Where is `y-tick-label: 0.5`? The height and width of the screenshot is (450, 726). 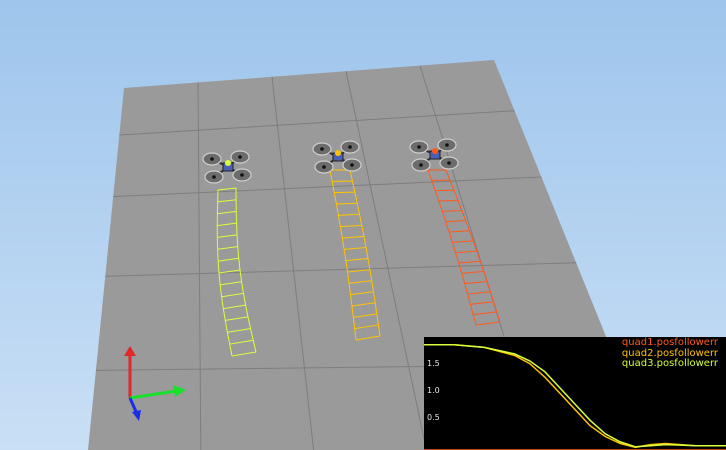
y-tick-label: 0.5 is located at coordinates (433, 417).